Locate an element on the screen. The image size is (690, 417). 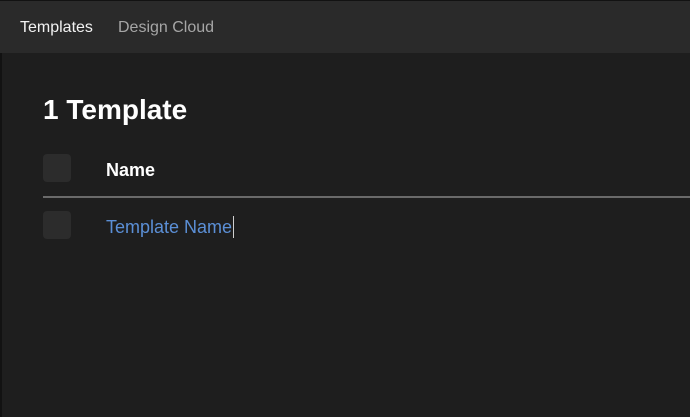
template-name-text: Template Name is located at coordinates (169, 227).